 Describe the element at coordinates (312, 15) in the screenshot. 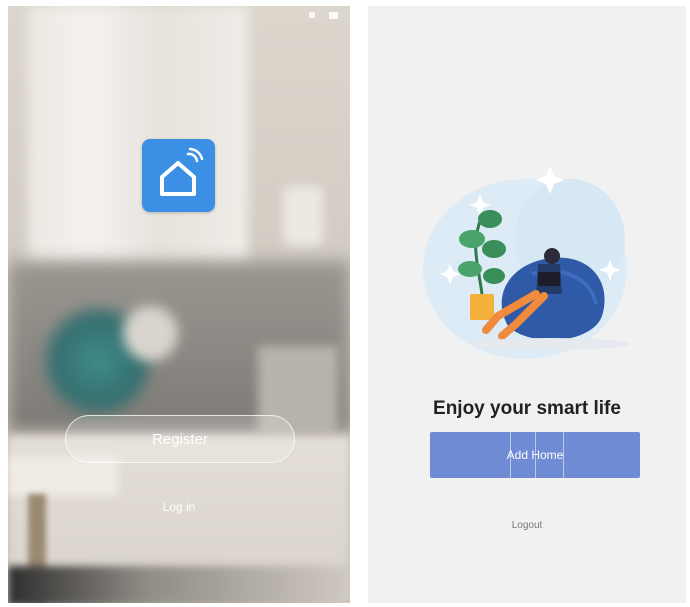

I see `signal-icon` at that location.